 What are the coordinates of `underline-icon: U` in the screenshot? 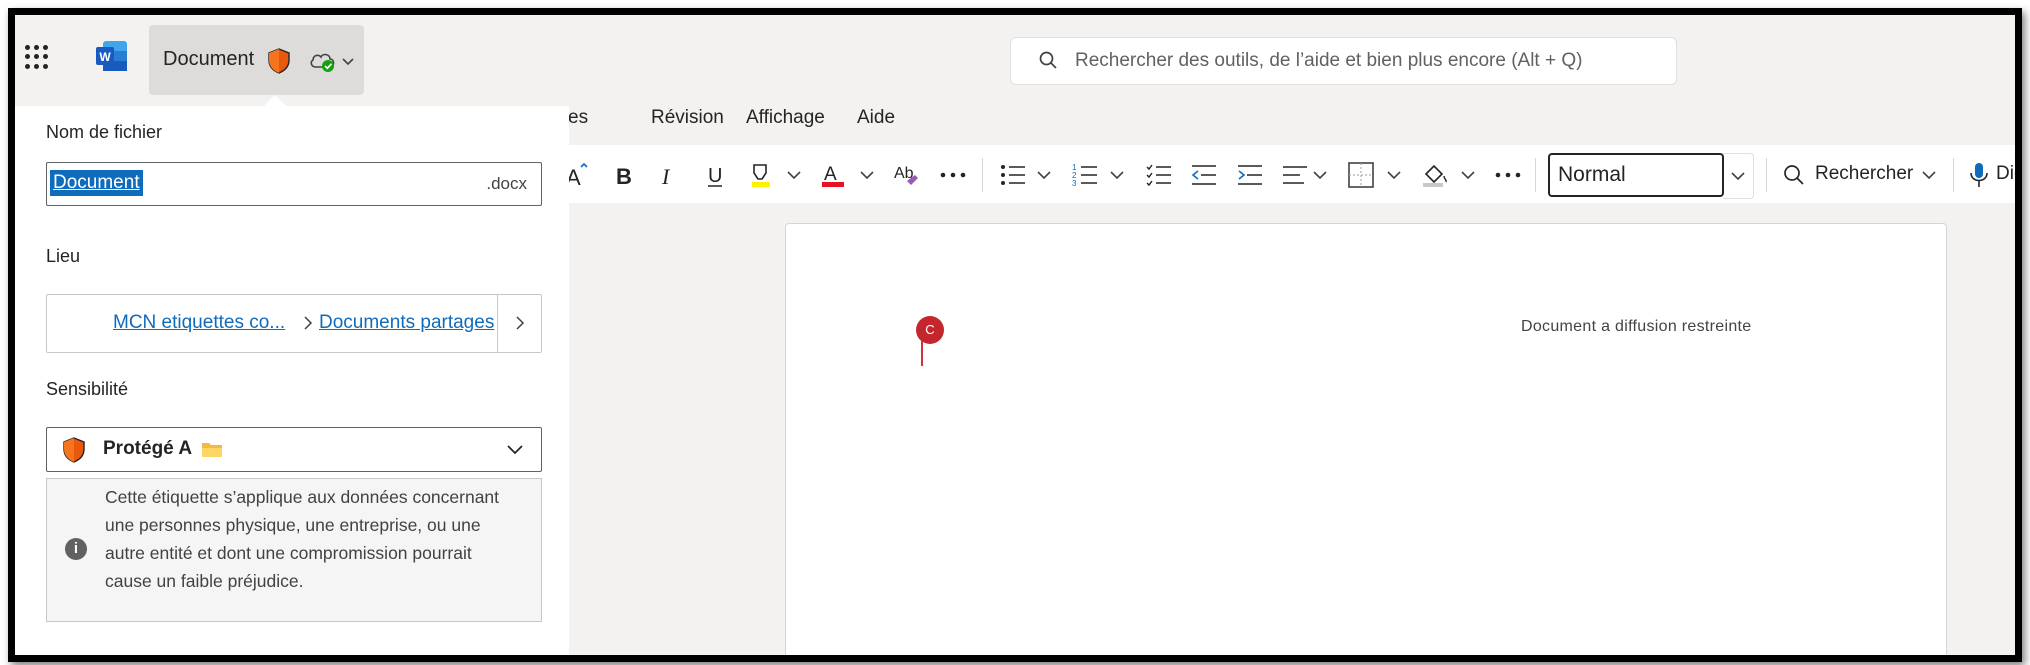 It's located at (715, 175).